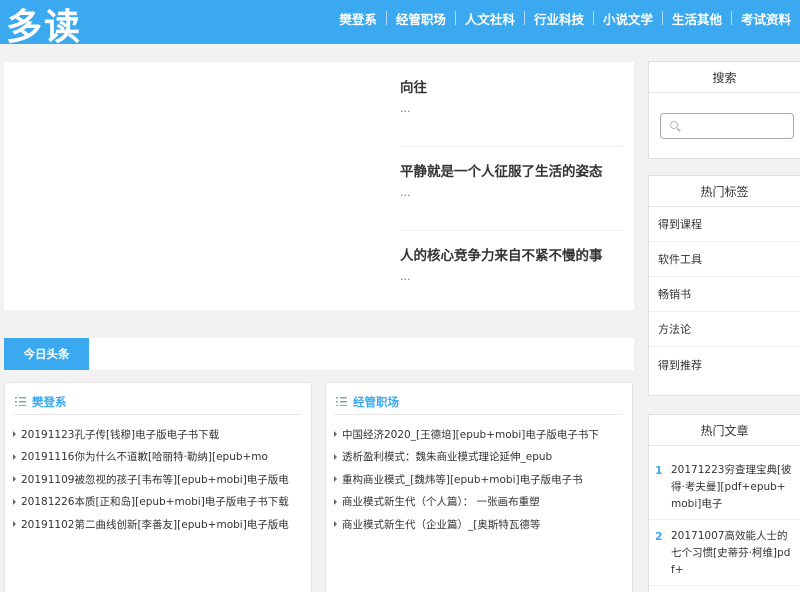 The height and width of the screenshot is (592, 800). I want to click on search-box, so click(727, 126).